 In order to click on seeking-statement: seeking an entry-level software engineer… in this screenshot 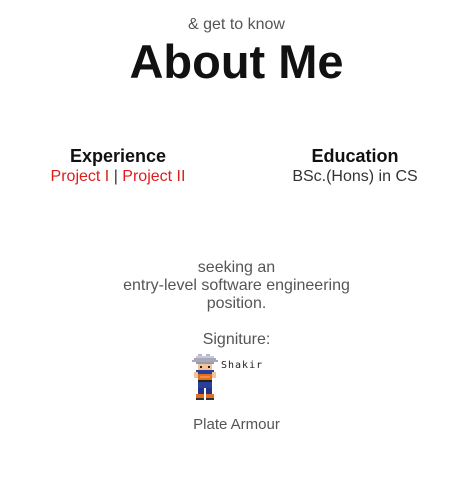, I will do `click(236, 286)`.